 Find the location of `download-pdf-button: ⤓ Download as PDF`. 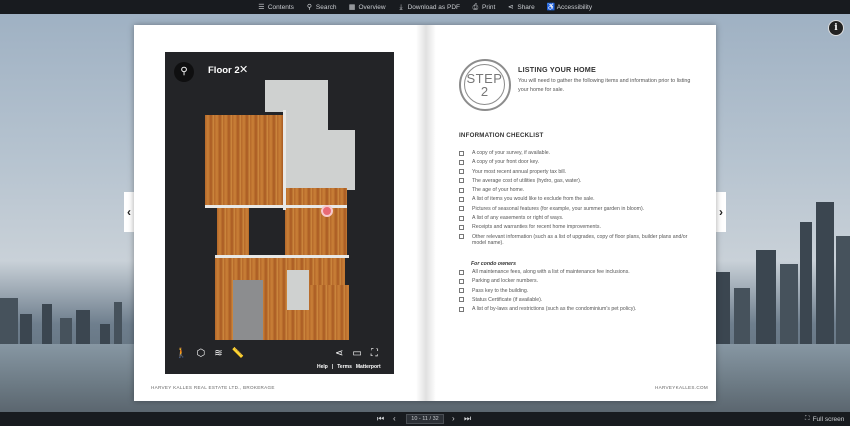

download-pdf-button: ⤓ Download as PDF is located at coordinates (429, 7).